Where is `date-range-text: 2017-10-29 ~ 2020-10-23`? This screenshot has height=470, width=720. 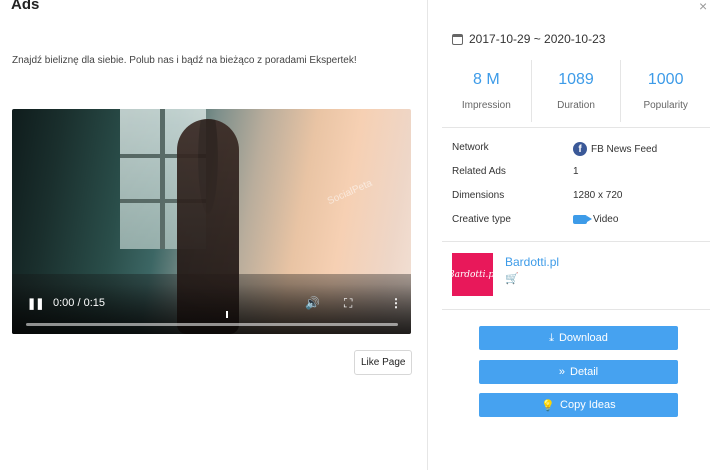
date-range-text: 2017-10-29 ~ 2020-10-23 is located at coordinates (537, 39).